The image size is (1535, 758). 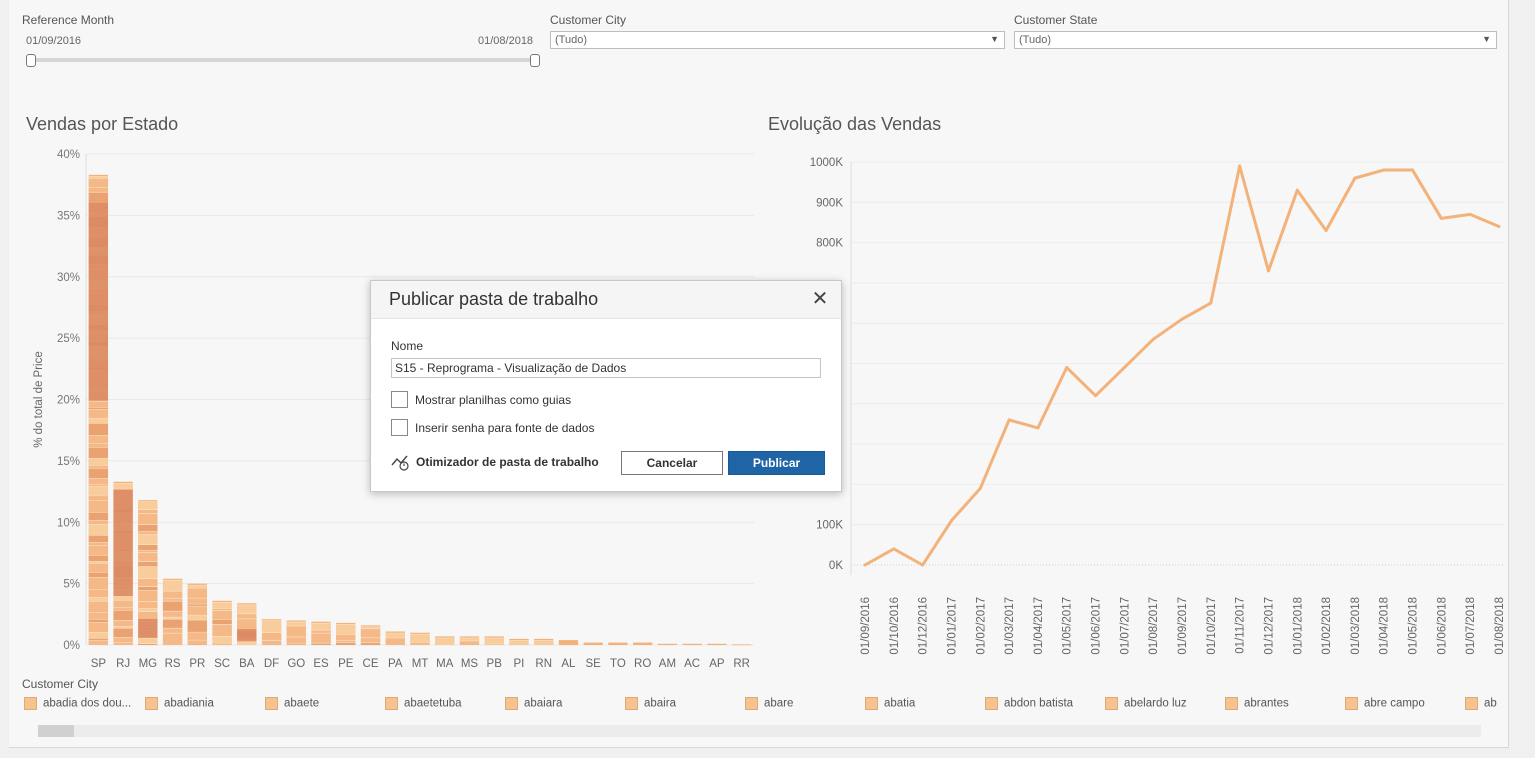 What do you see at coordinates (1385, 704) in the screenshot?
I see `legend-item: abre campo` at bounding box center [1385, 704].